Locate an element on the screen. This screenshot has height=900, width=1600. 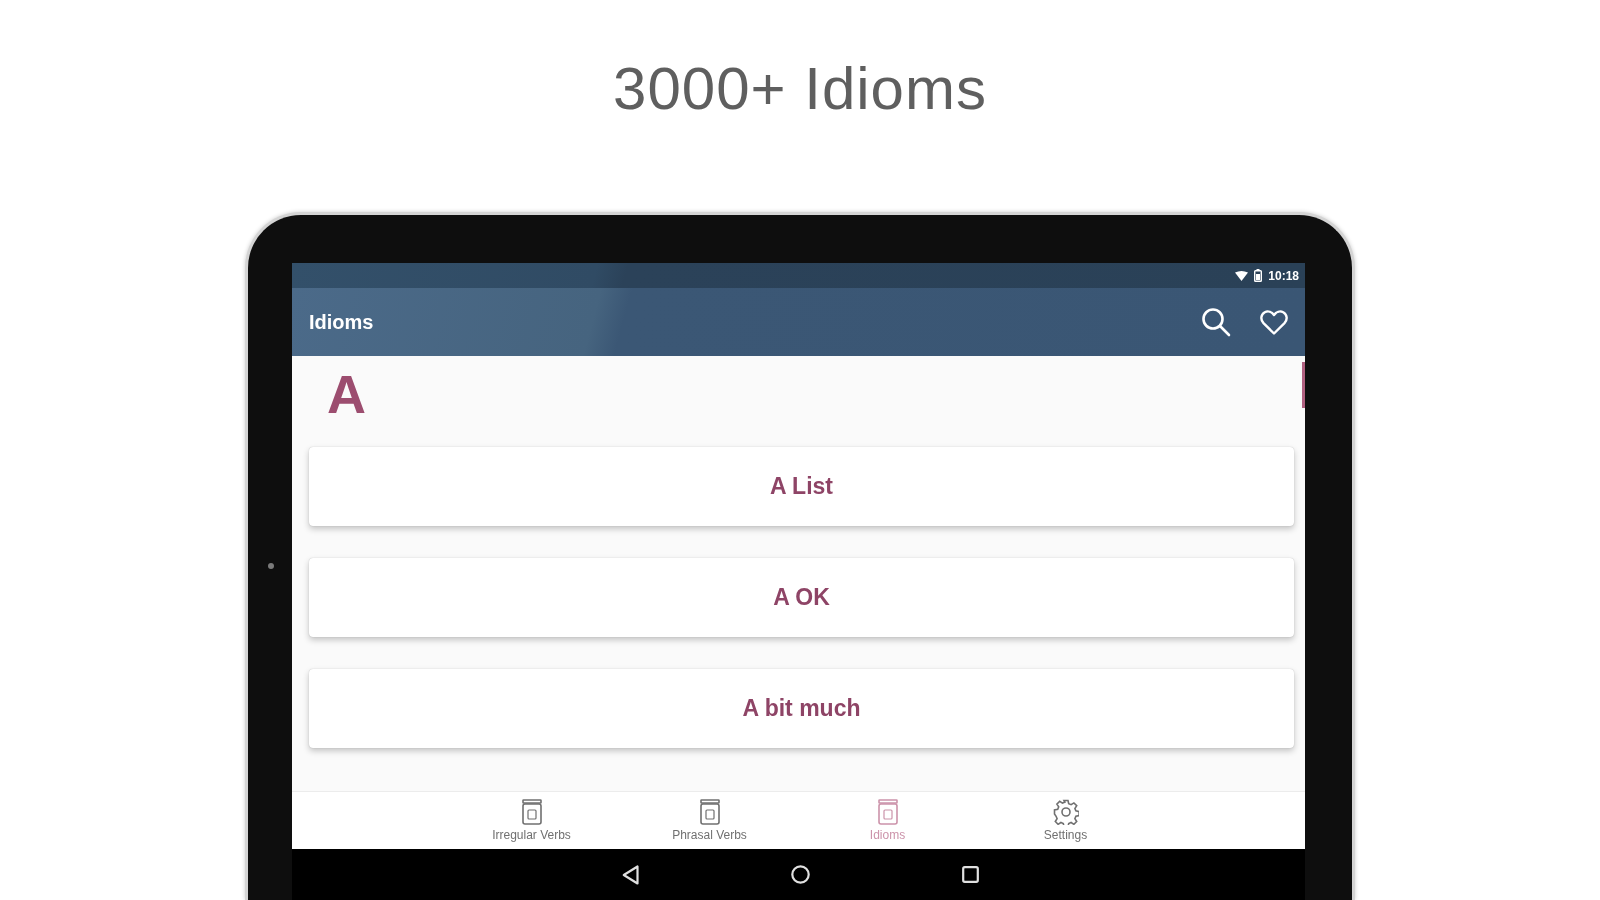
search-button is located at coordinates (1216, 322).